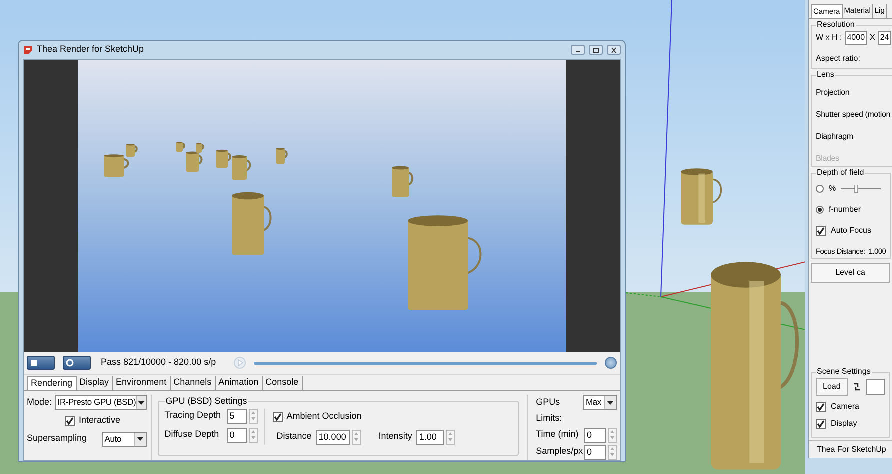 Image resolution: width=892 pixels, height=474 pixels. What do you see at coordinates (192, 415) in the screenshot?
I see `field-label: Tracing Depth` at bounding box center [192, 415].